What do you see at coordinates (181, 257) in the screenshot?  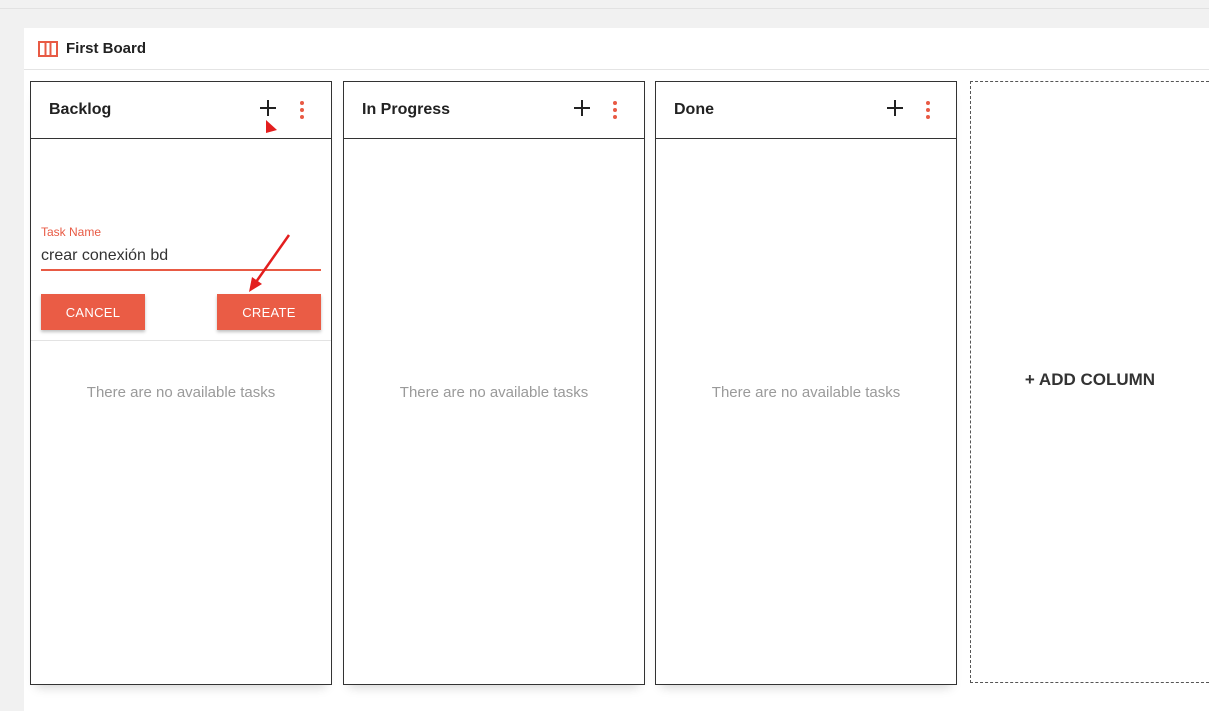 I see `task-name-input` at bounding box center [181, 257].